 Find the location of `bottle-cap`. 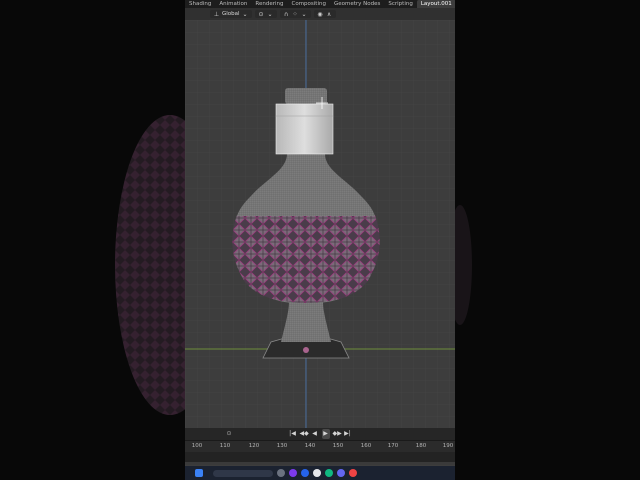

bottle-cap is located at coordinates (304, 129).